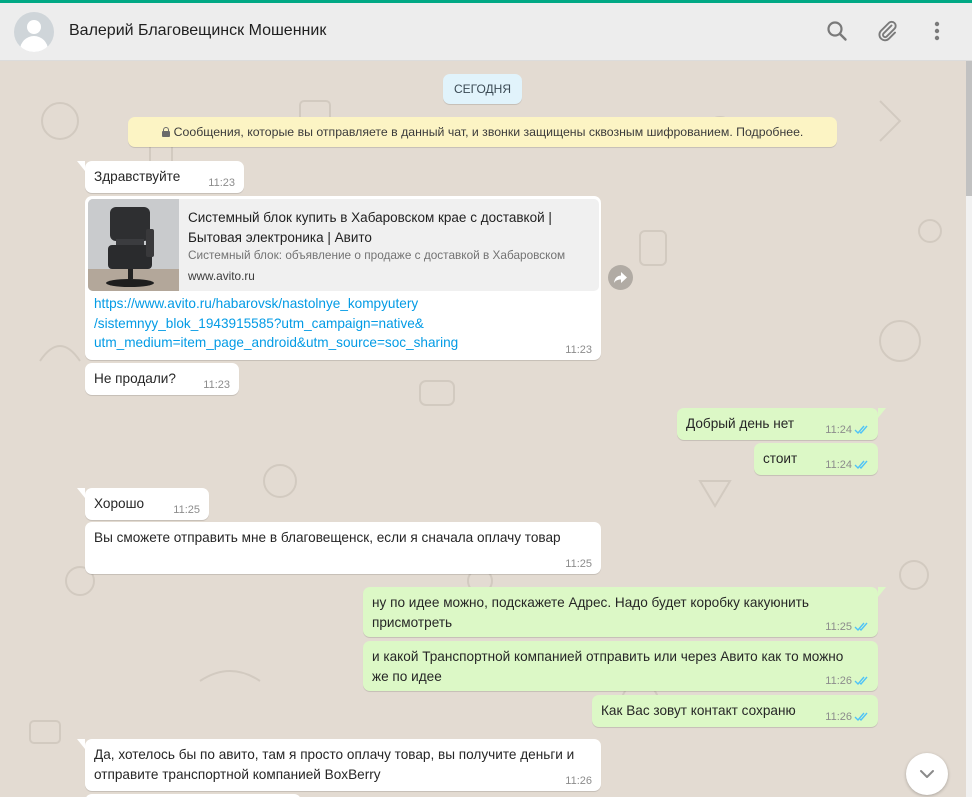 This screenshot has height=797, width=972. I want to click on message-text: стоит, so click(780, 458).